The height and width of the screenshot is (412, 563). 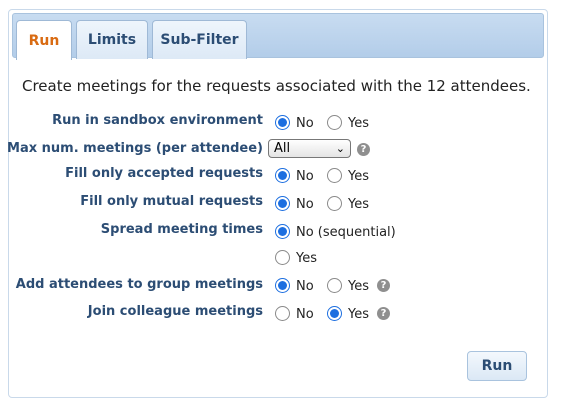 I want to click on colleague-label: Join colleague meetings, so click(x=175, y=311).